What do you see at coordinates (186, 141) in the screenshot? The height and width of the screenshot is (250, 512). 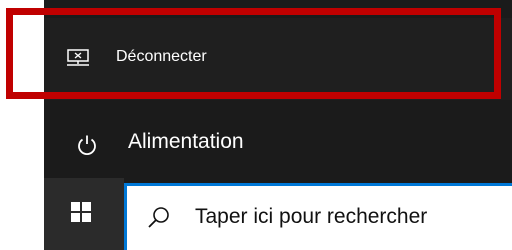 I see `power-label: Alimentation` at bounding box center [186, 141].